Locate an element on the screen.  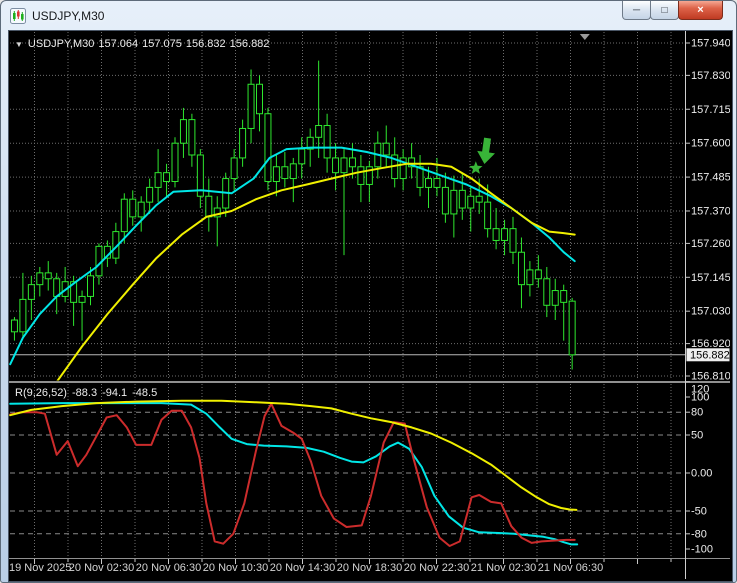
price-tick-label: 157.940 is located at coordinates (710, 44).